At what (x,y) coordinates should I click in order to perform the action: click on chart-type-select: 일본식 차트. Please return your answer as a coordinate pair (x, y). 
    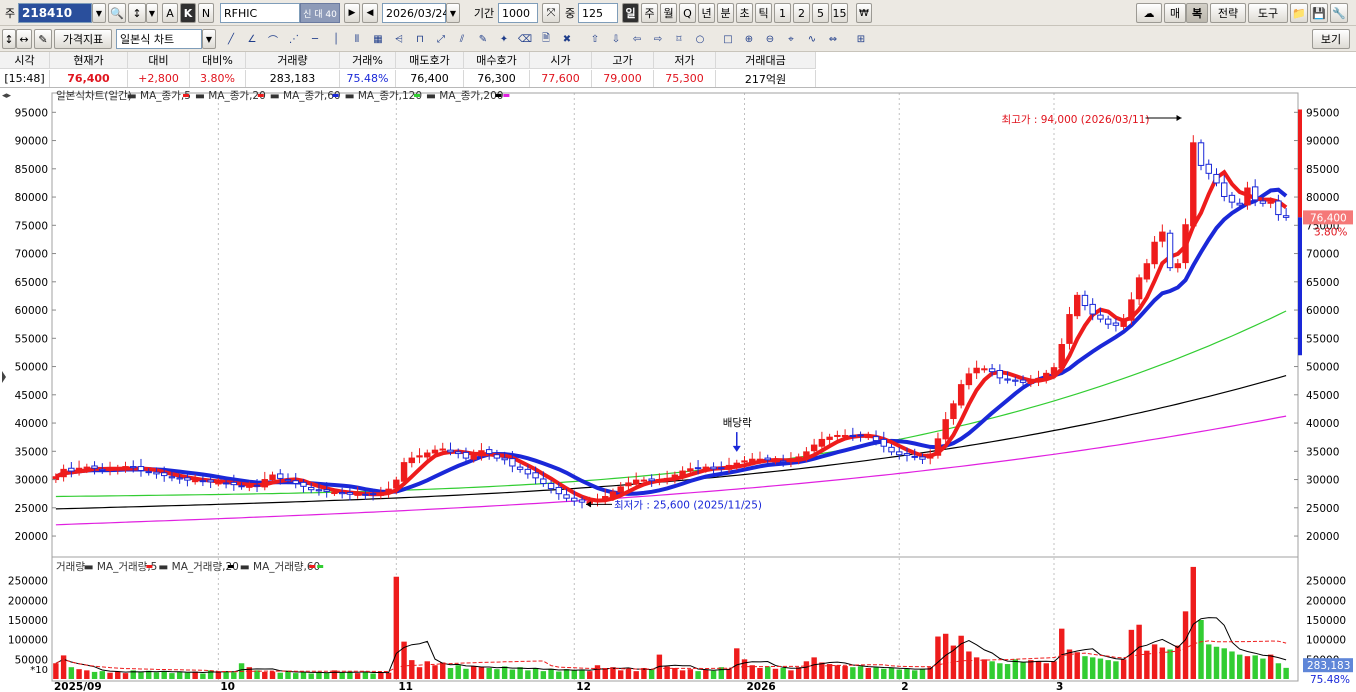
    Looking at the image, I should click on (159, 39).